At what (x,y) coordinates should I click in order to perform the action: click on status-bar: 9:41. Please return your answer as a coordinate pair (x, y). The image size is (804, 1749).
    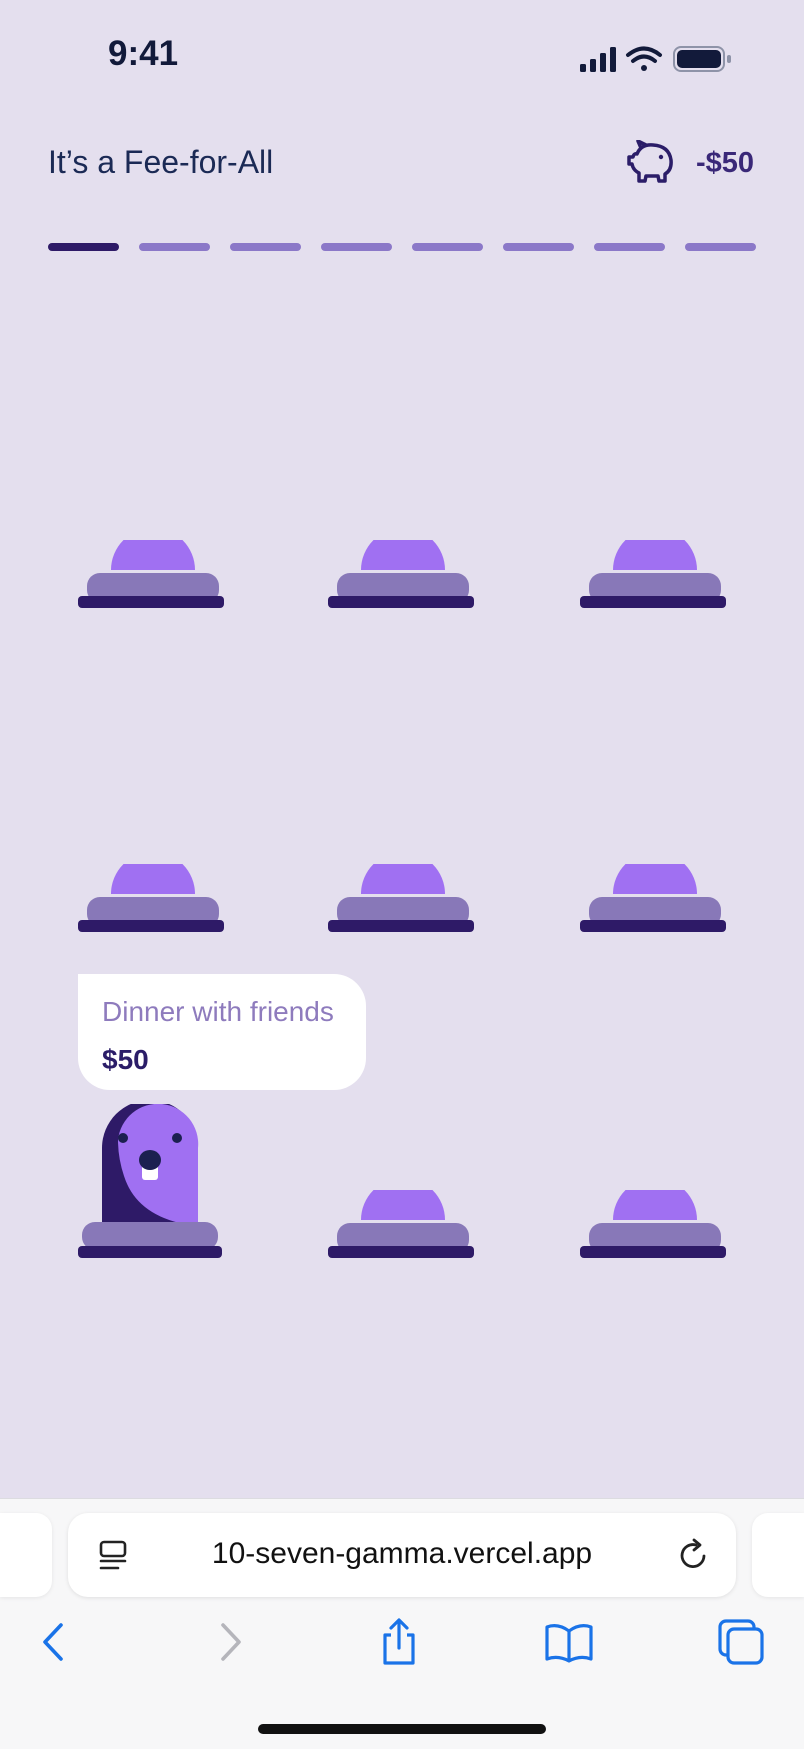
    Looking at the image, I should click on (402, 55).